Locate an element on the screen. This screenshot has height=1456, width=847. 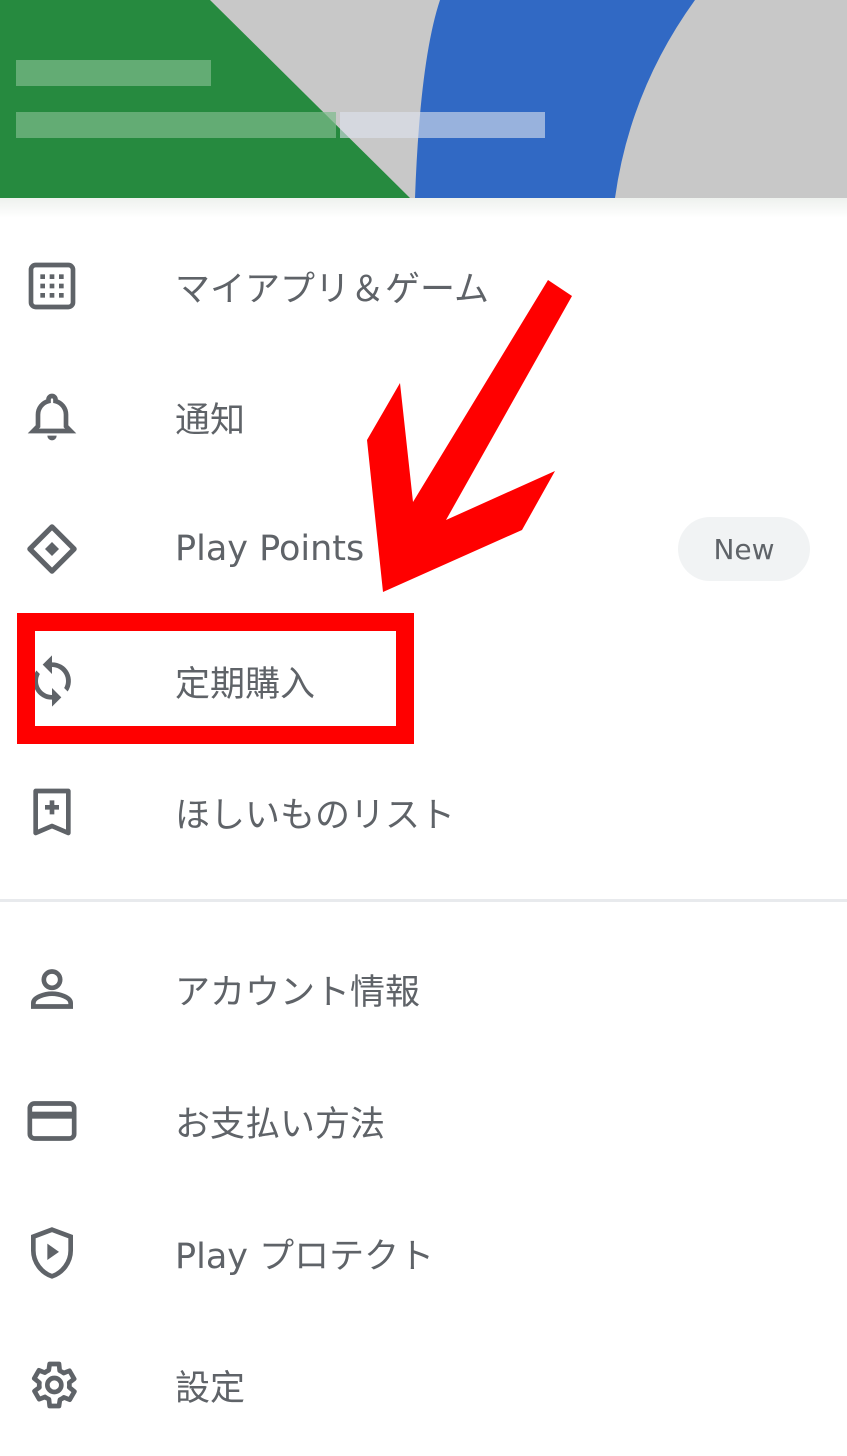
menu-item-label: アカウント情報 is located at coordinates (298, 992).